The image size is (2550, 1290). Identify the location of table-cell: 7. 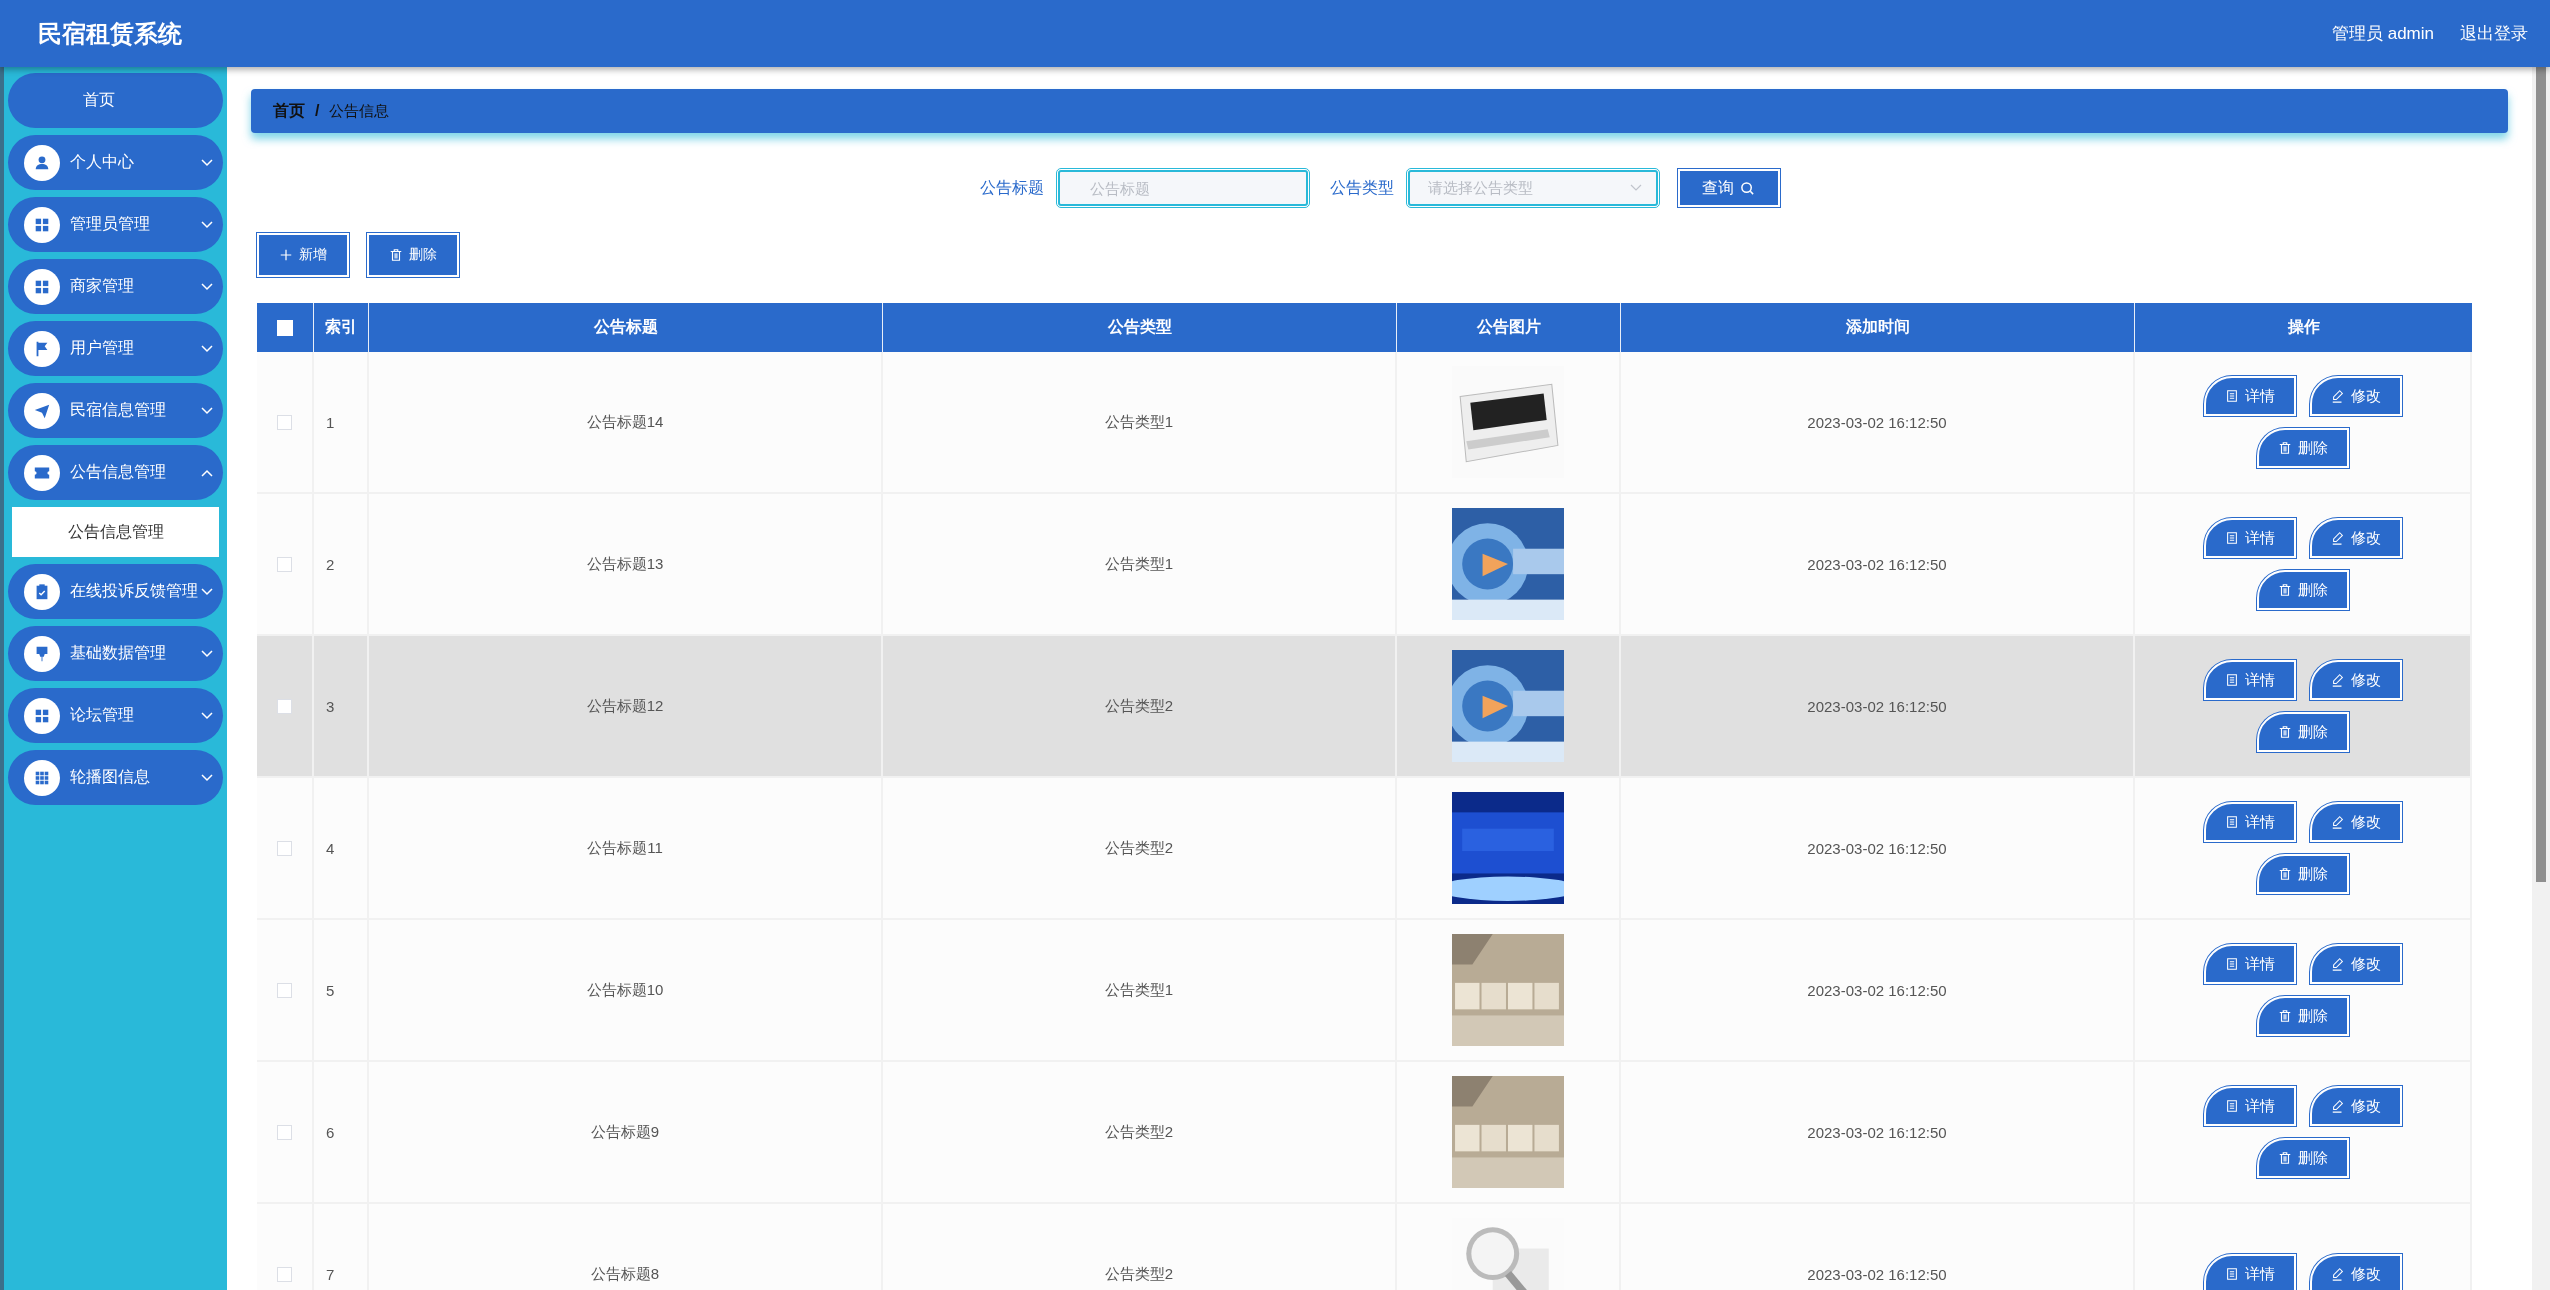
(330, 1274).